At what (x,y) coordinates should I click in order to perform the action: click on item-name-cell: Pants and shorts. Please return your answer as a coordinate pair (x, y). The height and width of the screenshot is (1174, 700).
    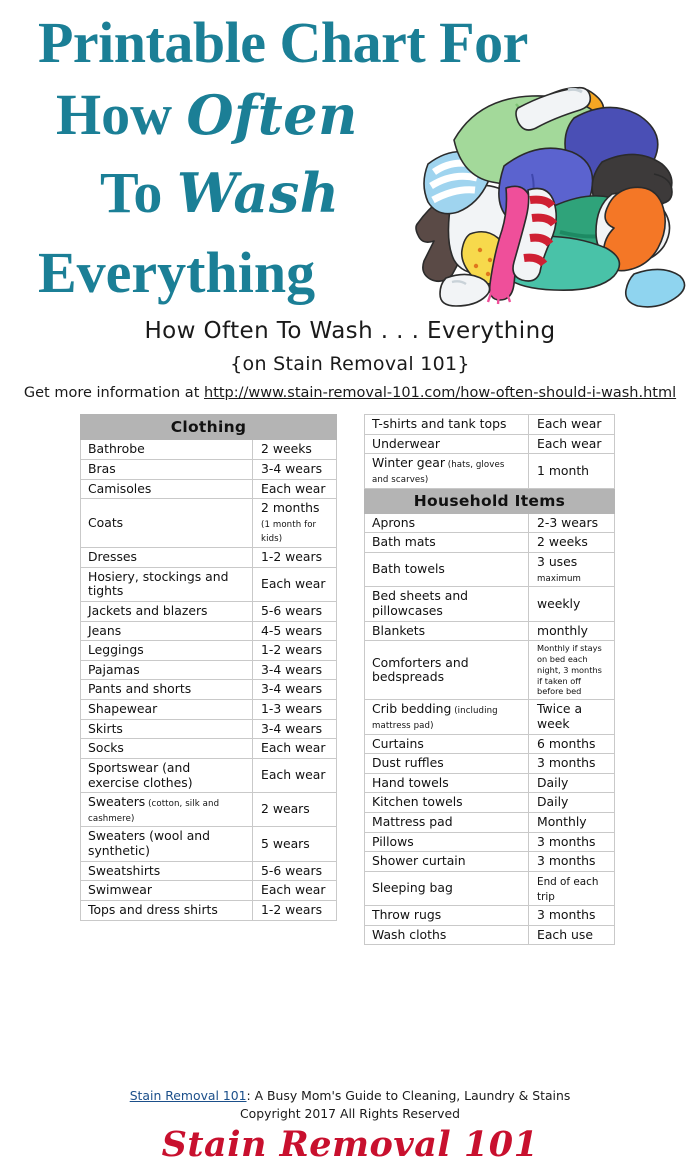
    Looking at the image, I should click on (166, 690).